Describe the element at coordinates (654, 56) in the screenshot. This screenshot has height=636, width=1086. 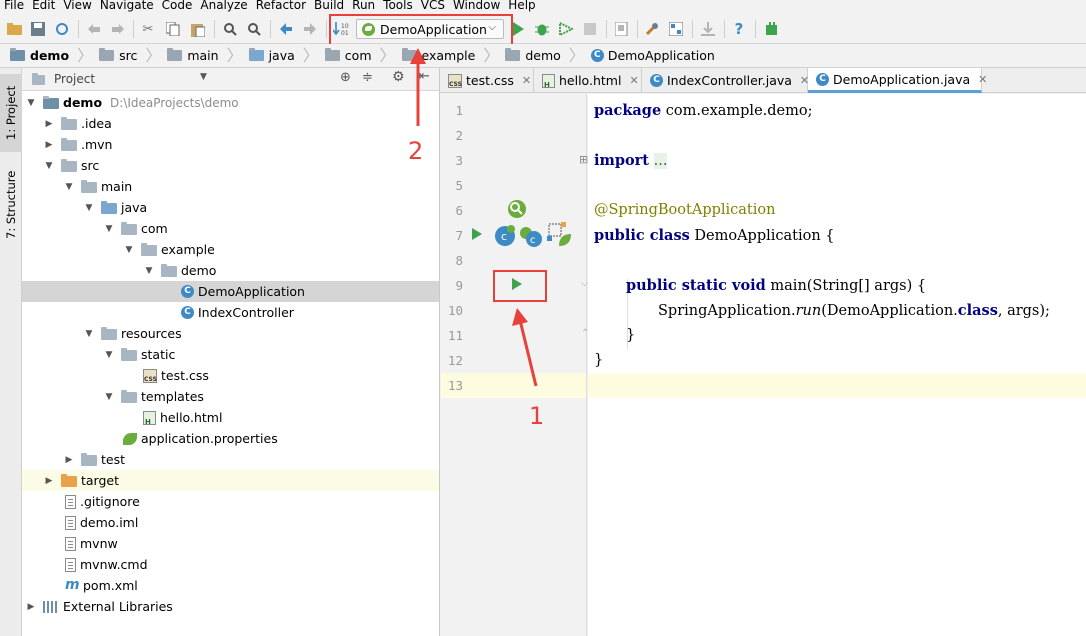
I see `breadcrumb-item-demo-application: C DemoApplication` at that location.